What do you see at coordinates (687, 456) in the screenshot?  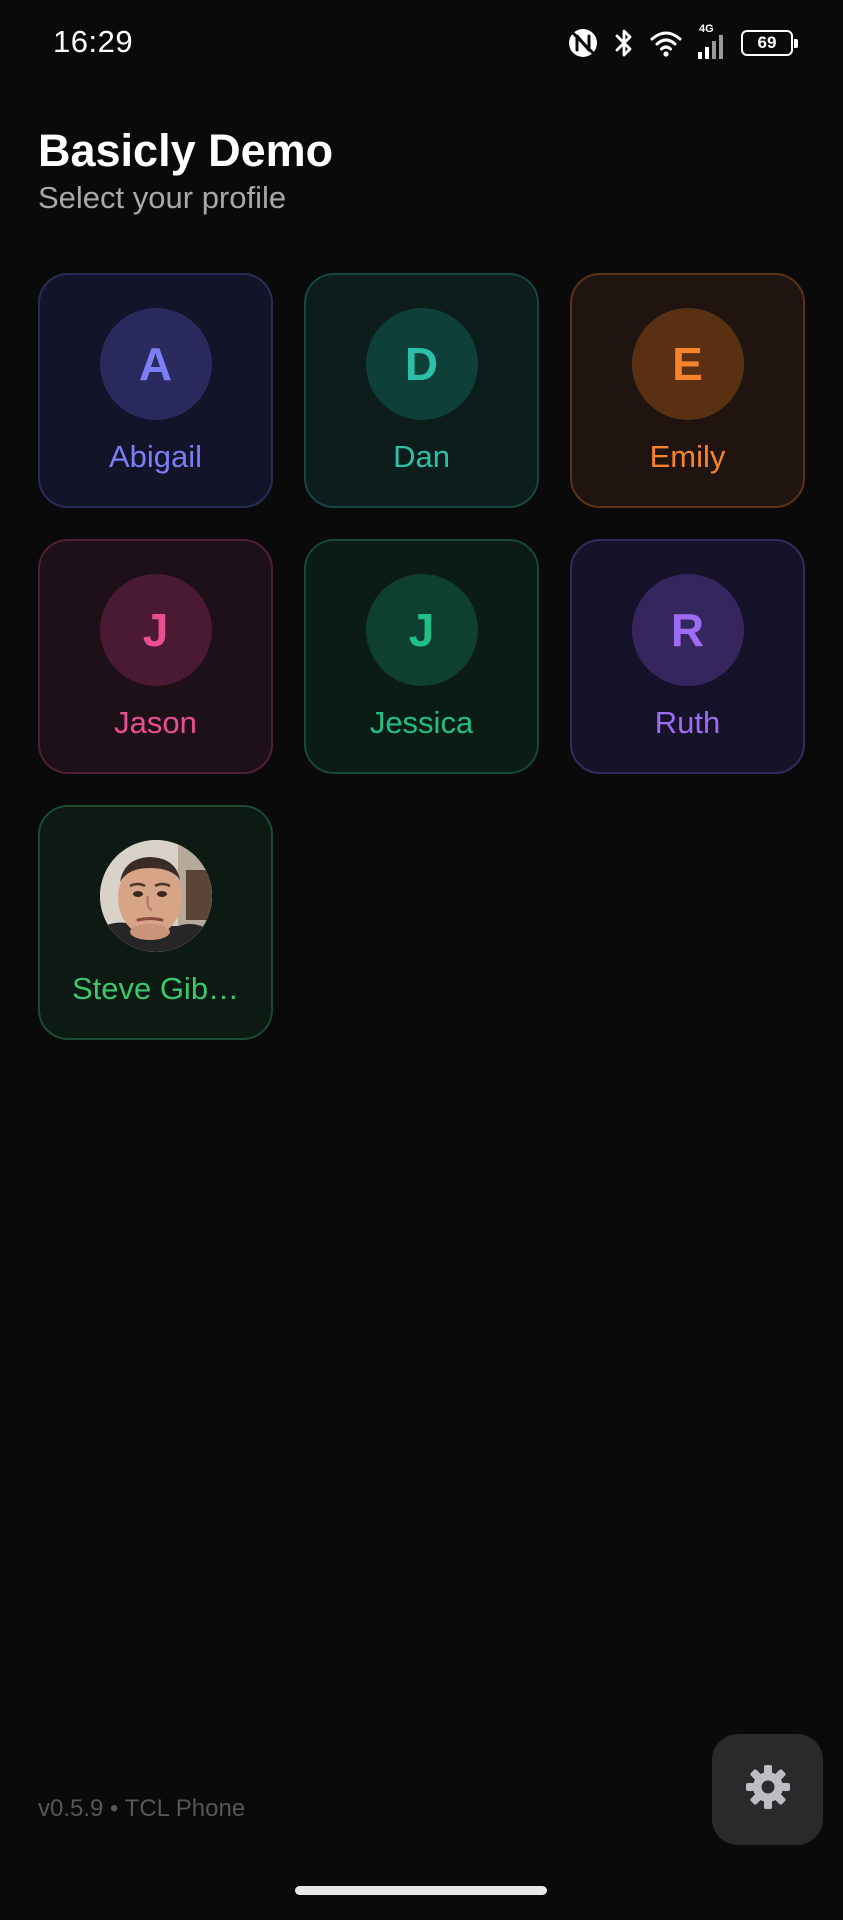 I see `profile-name: Emily` at bounding box center [687, 456].